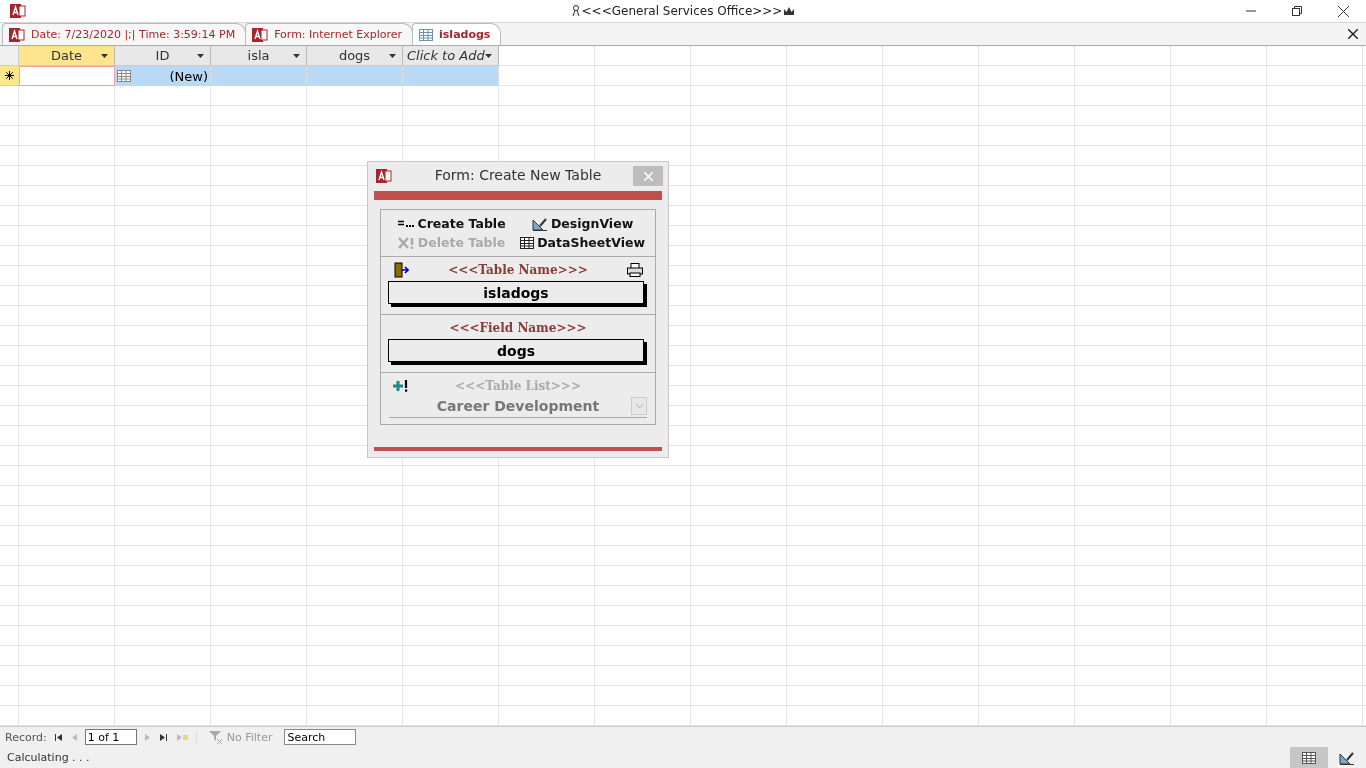 This screenshot has height=768, width=1366. I want to click on minimize-icon, so click(1251, 11).